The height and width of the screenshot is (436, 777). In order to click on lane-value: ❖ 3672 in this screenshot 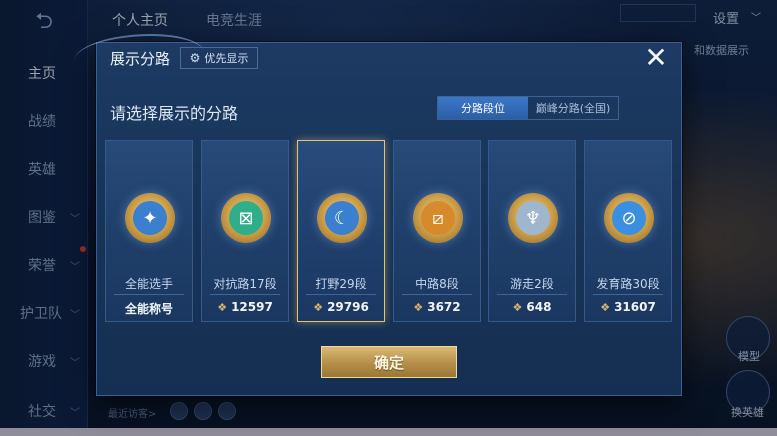, I will do `click(437, 307)`.